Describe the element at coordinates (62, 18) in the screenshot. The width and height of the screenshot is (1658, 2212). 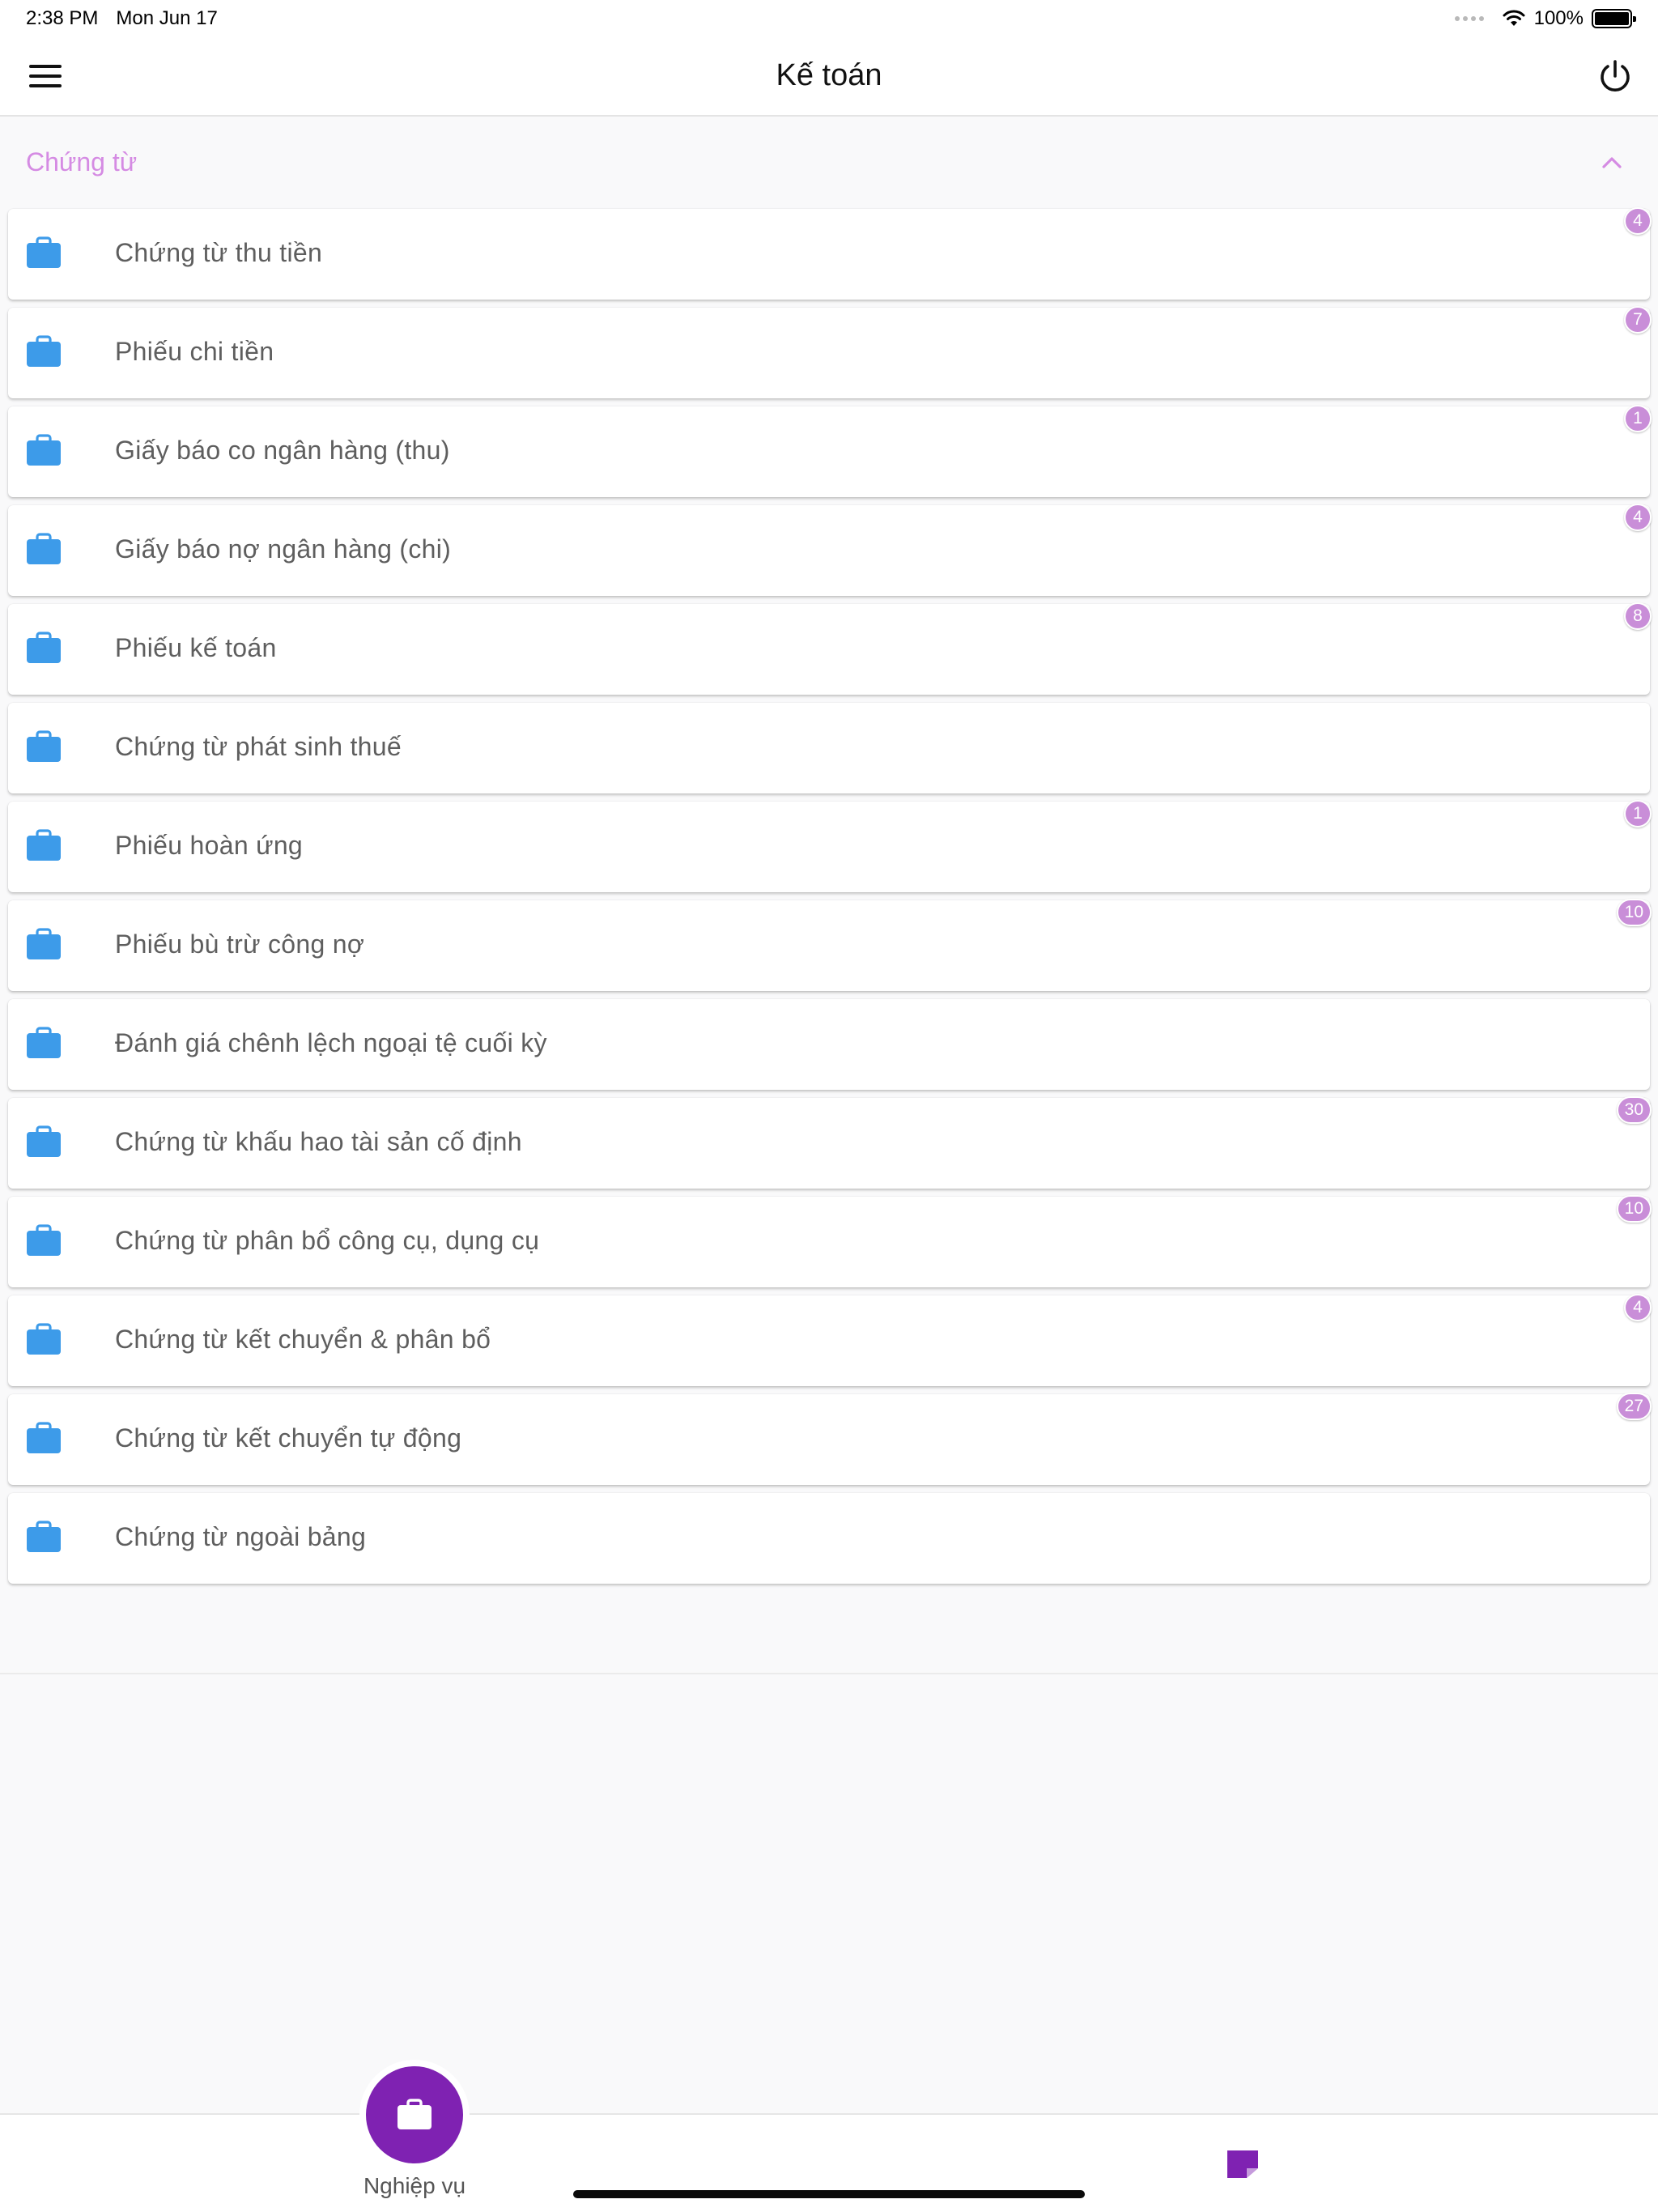
I see `status-time: 2:38 PM` at that location.